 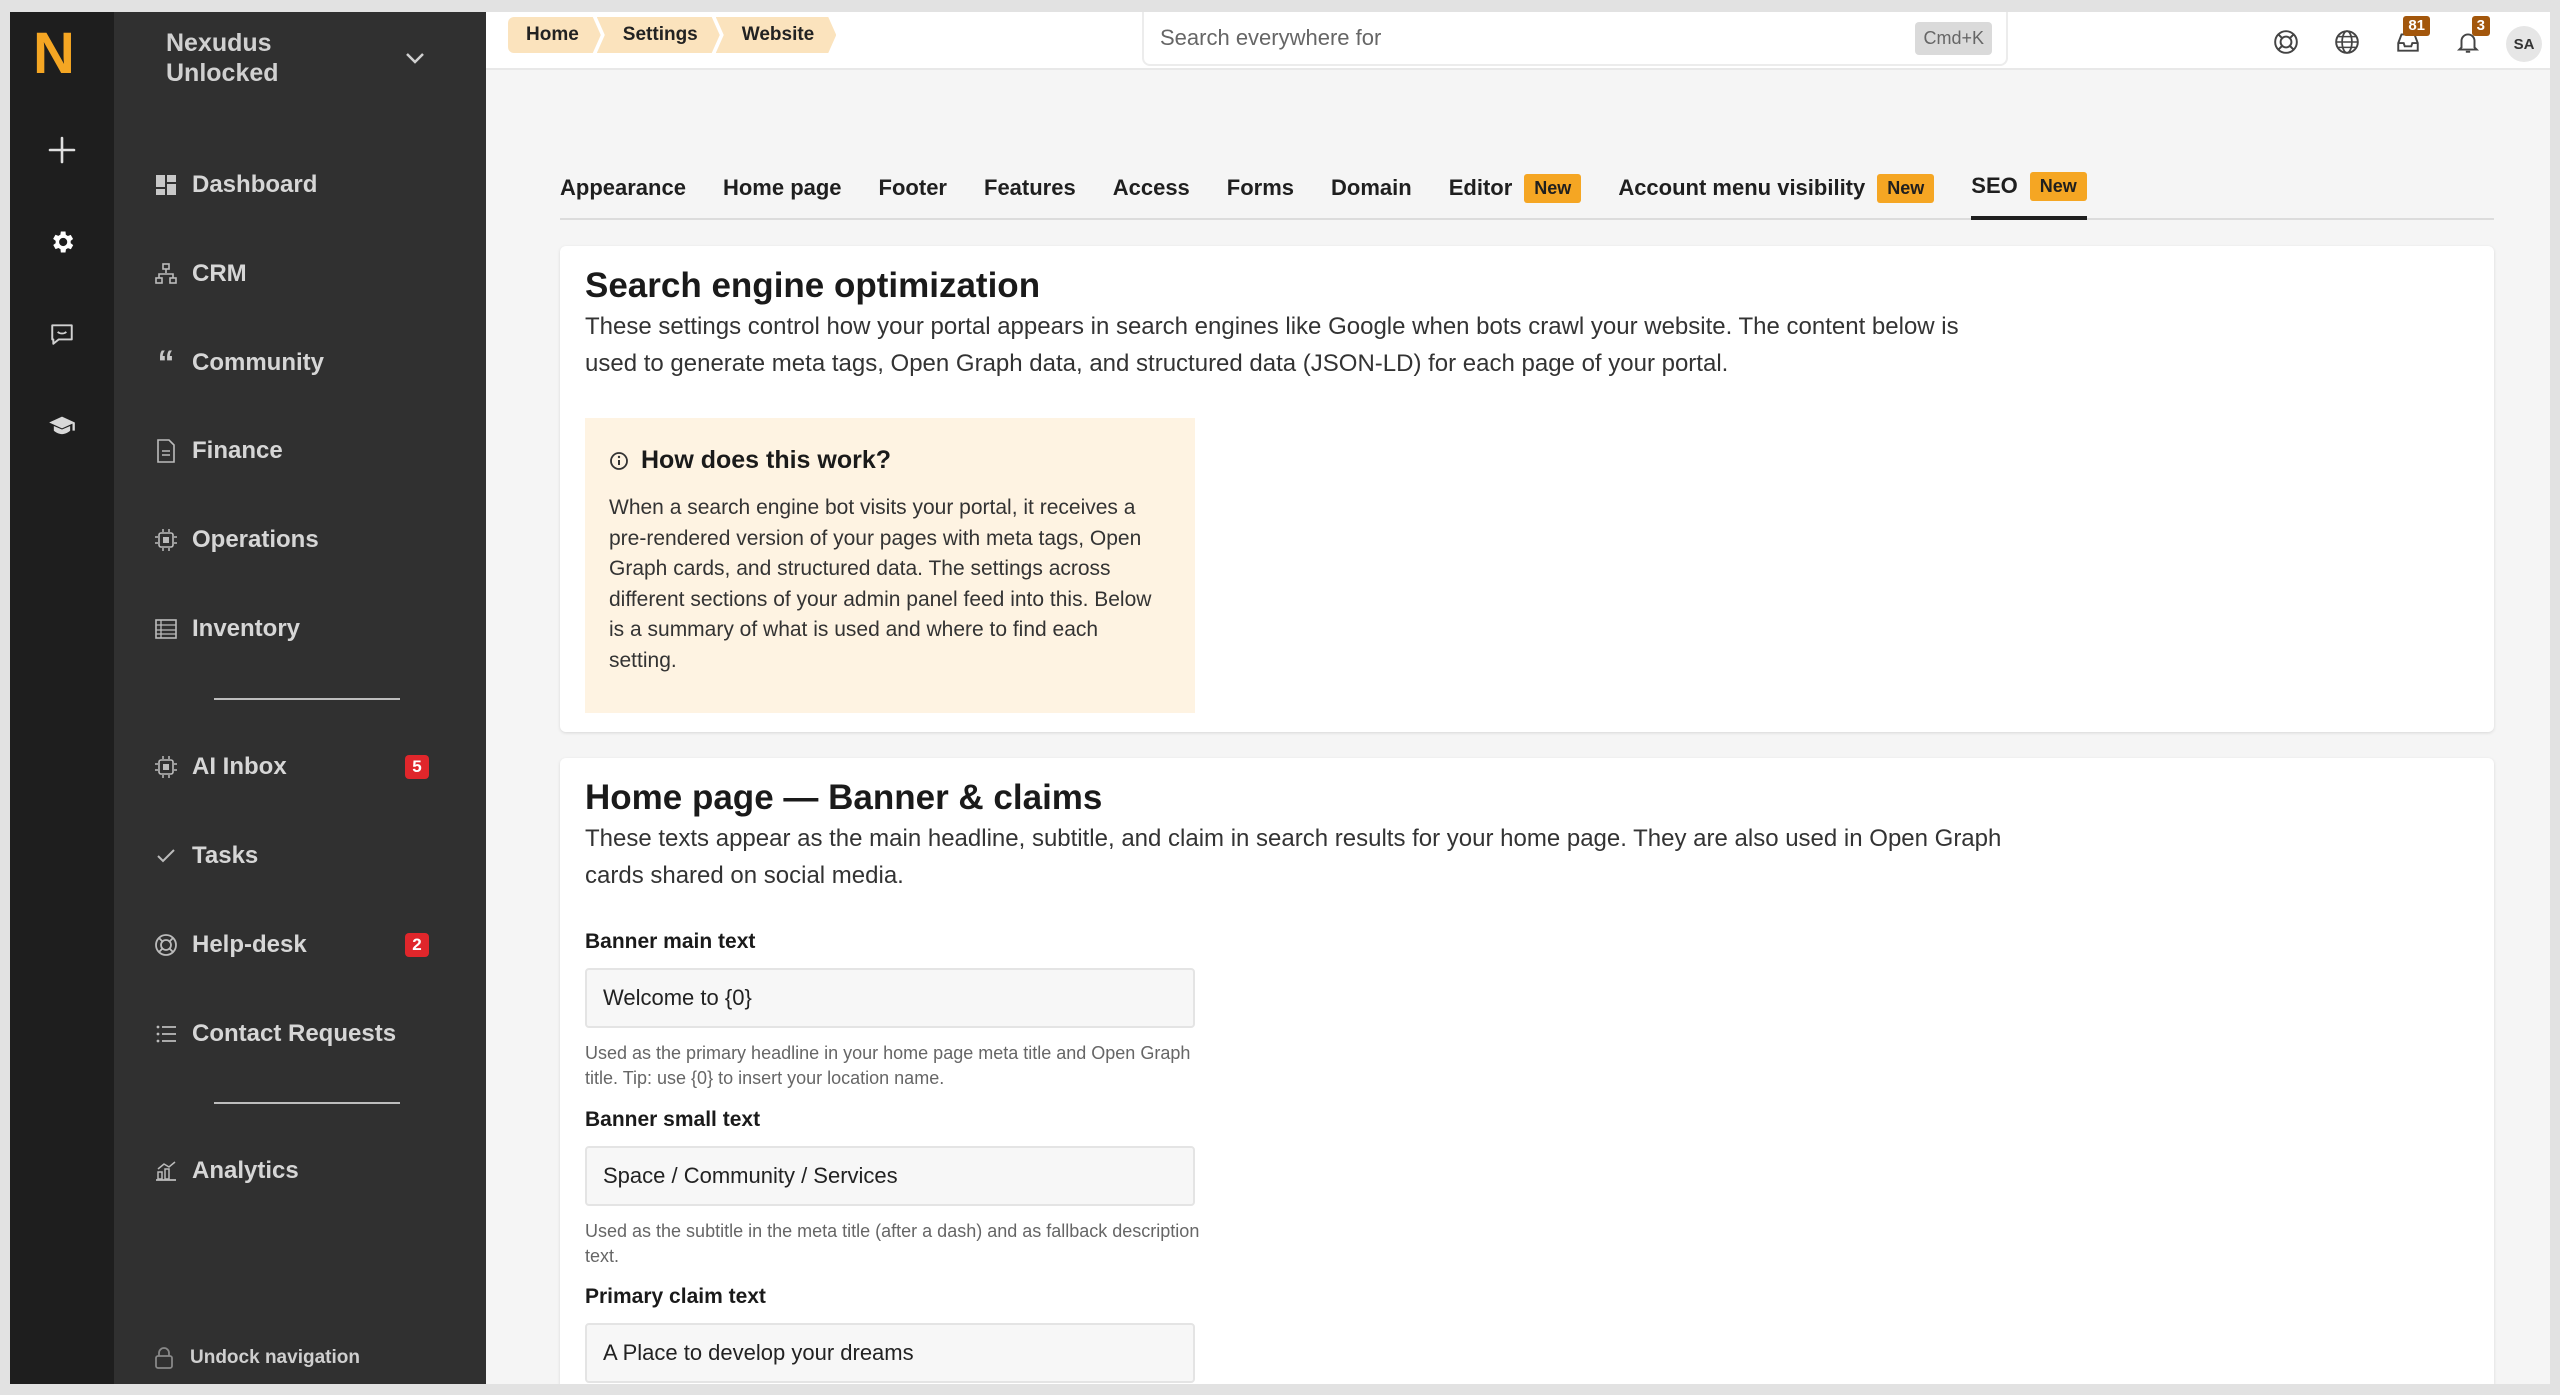 I want to click on count-badge: 2, so click(x=417, y=945).